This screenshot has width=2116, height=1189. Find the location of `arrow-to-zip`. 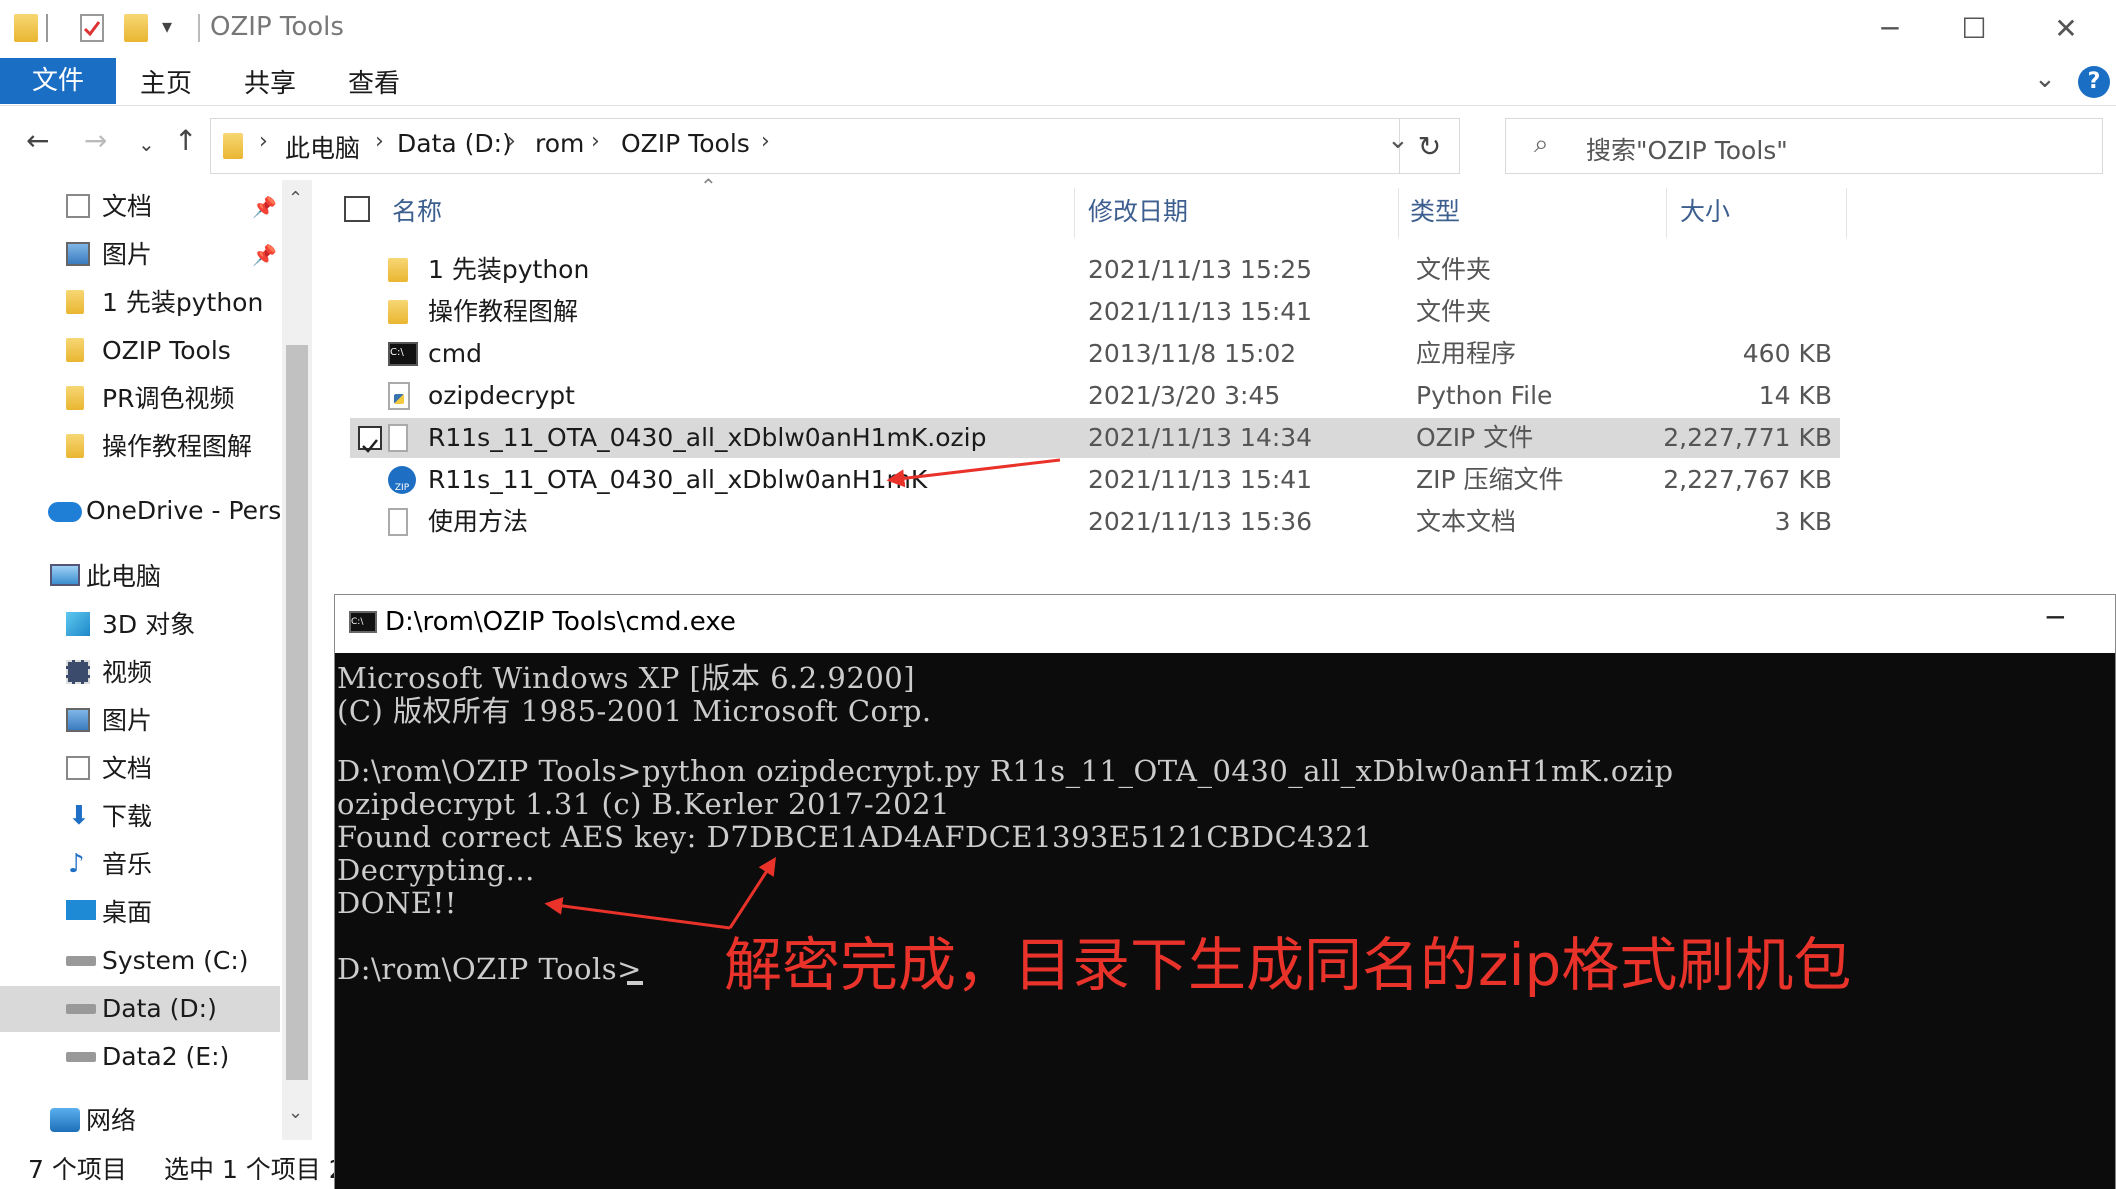

arrow-to-zip is located at coordinates (973, 473).